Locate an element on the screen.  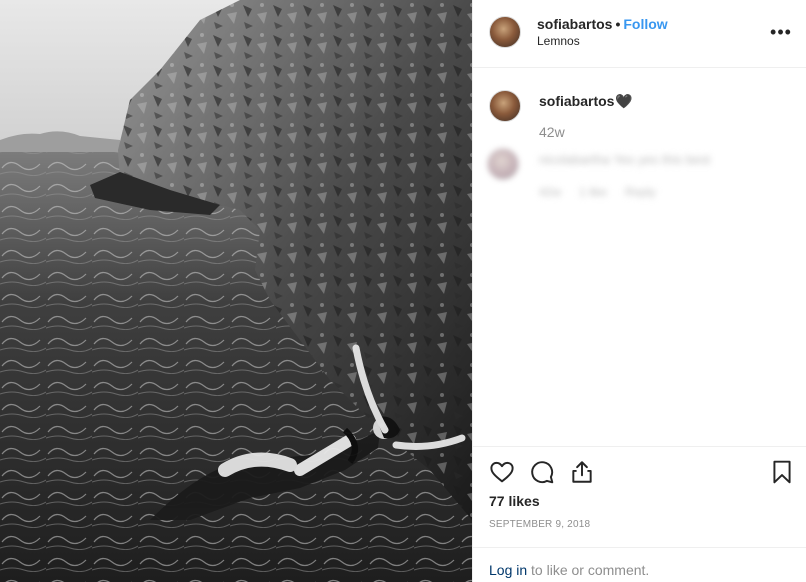
follow-button: Follow is located at coordinates (645, 24).